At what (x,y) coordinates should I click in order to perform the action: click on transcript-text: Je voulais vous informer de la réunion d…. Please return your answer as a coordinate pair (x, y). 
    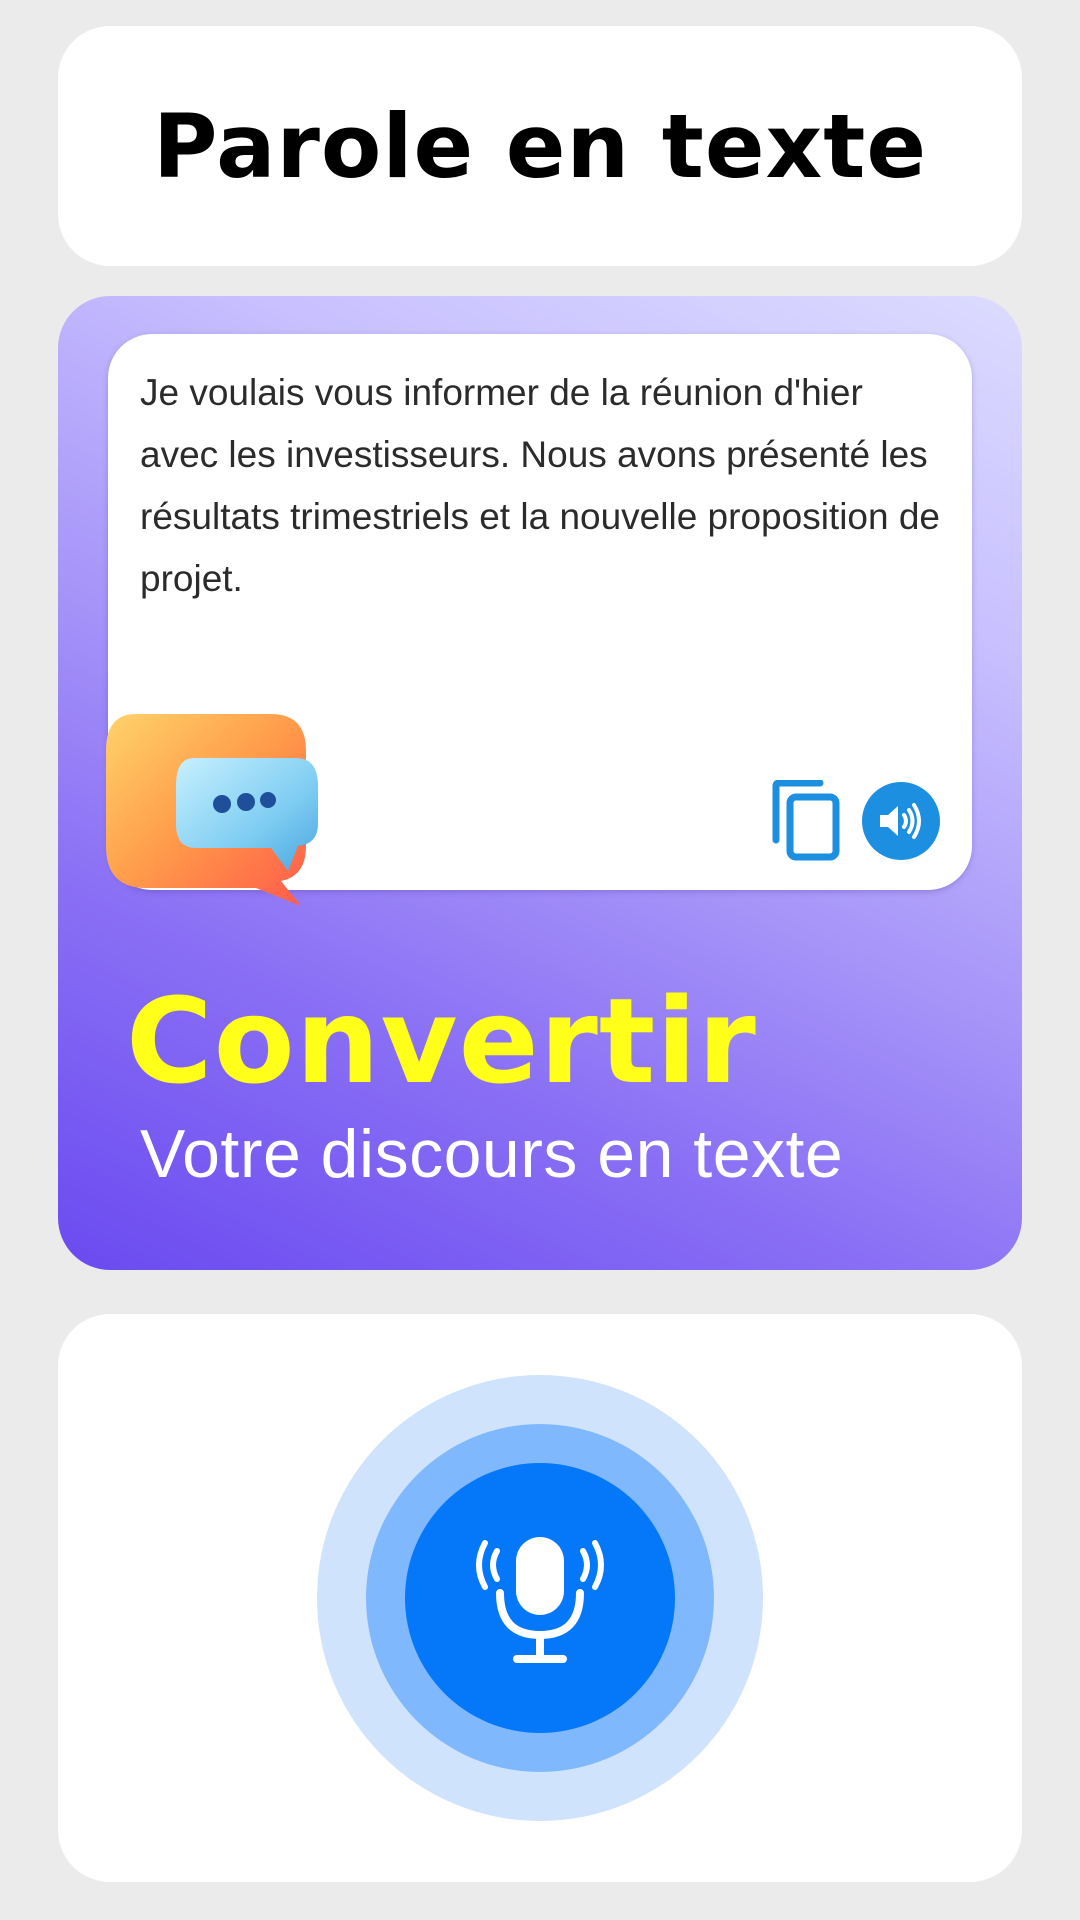
    Looking at the image, I should click on (540, 485).